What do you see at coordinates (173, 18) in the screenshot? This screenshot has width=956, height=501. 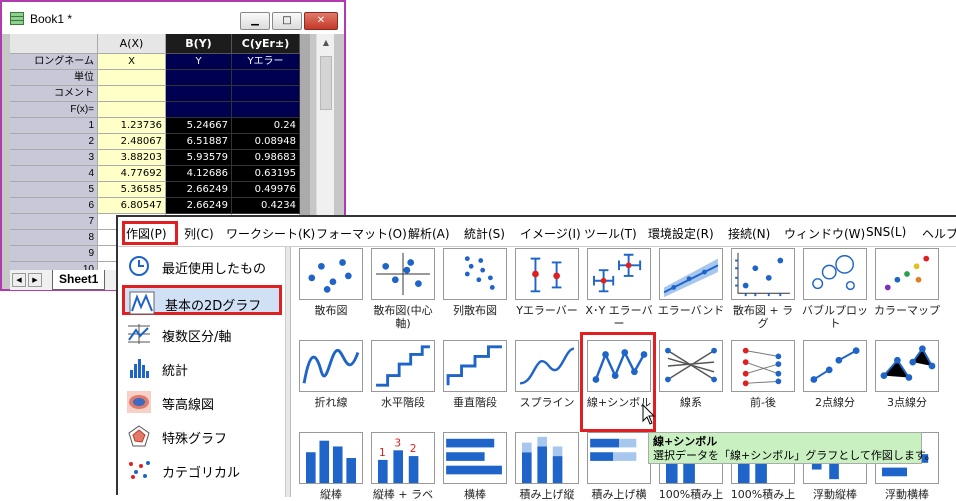 I see `workbook-titlebar: Book1 * ▁ □ ✕` at bounding box center [173, 18].